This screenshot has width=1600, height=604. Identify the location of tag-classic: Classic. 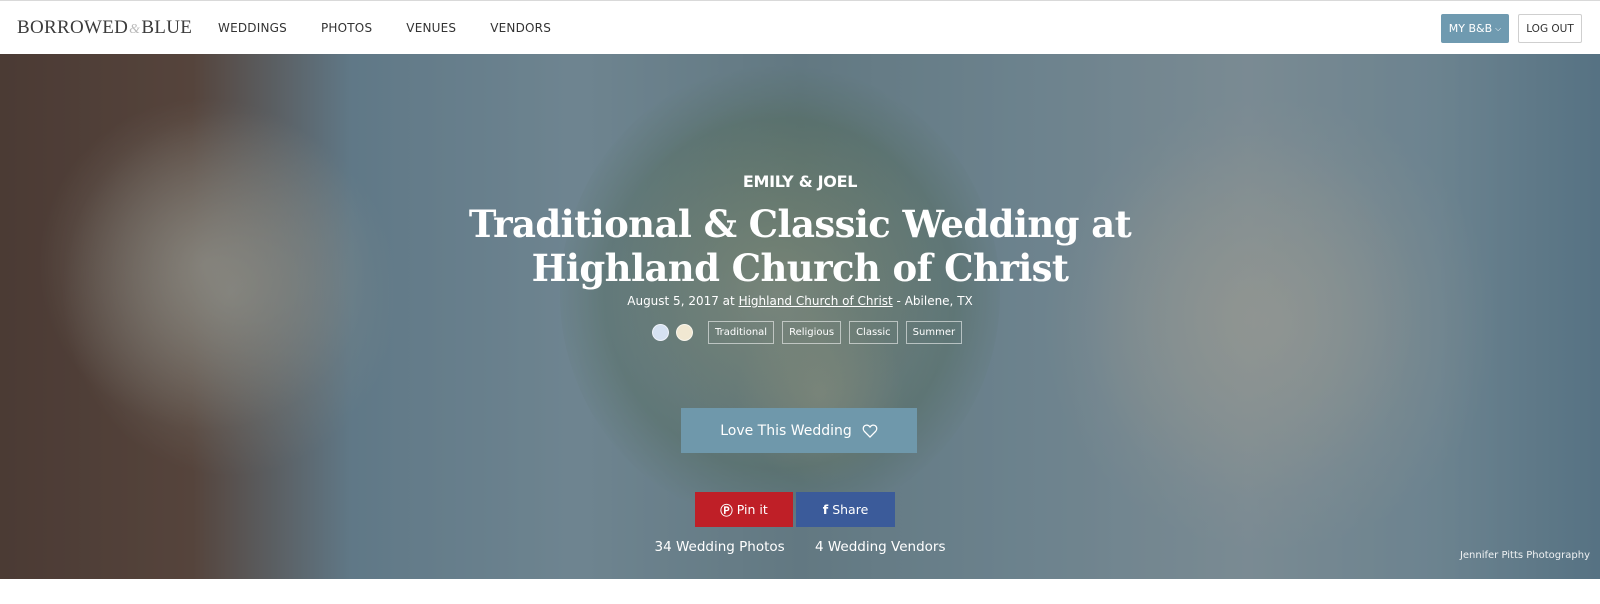
(873, 332).